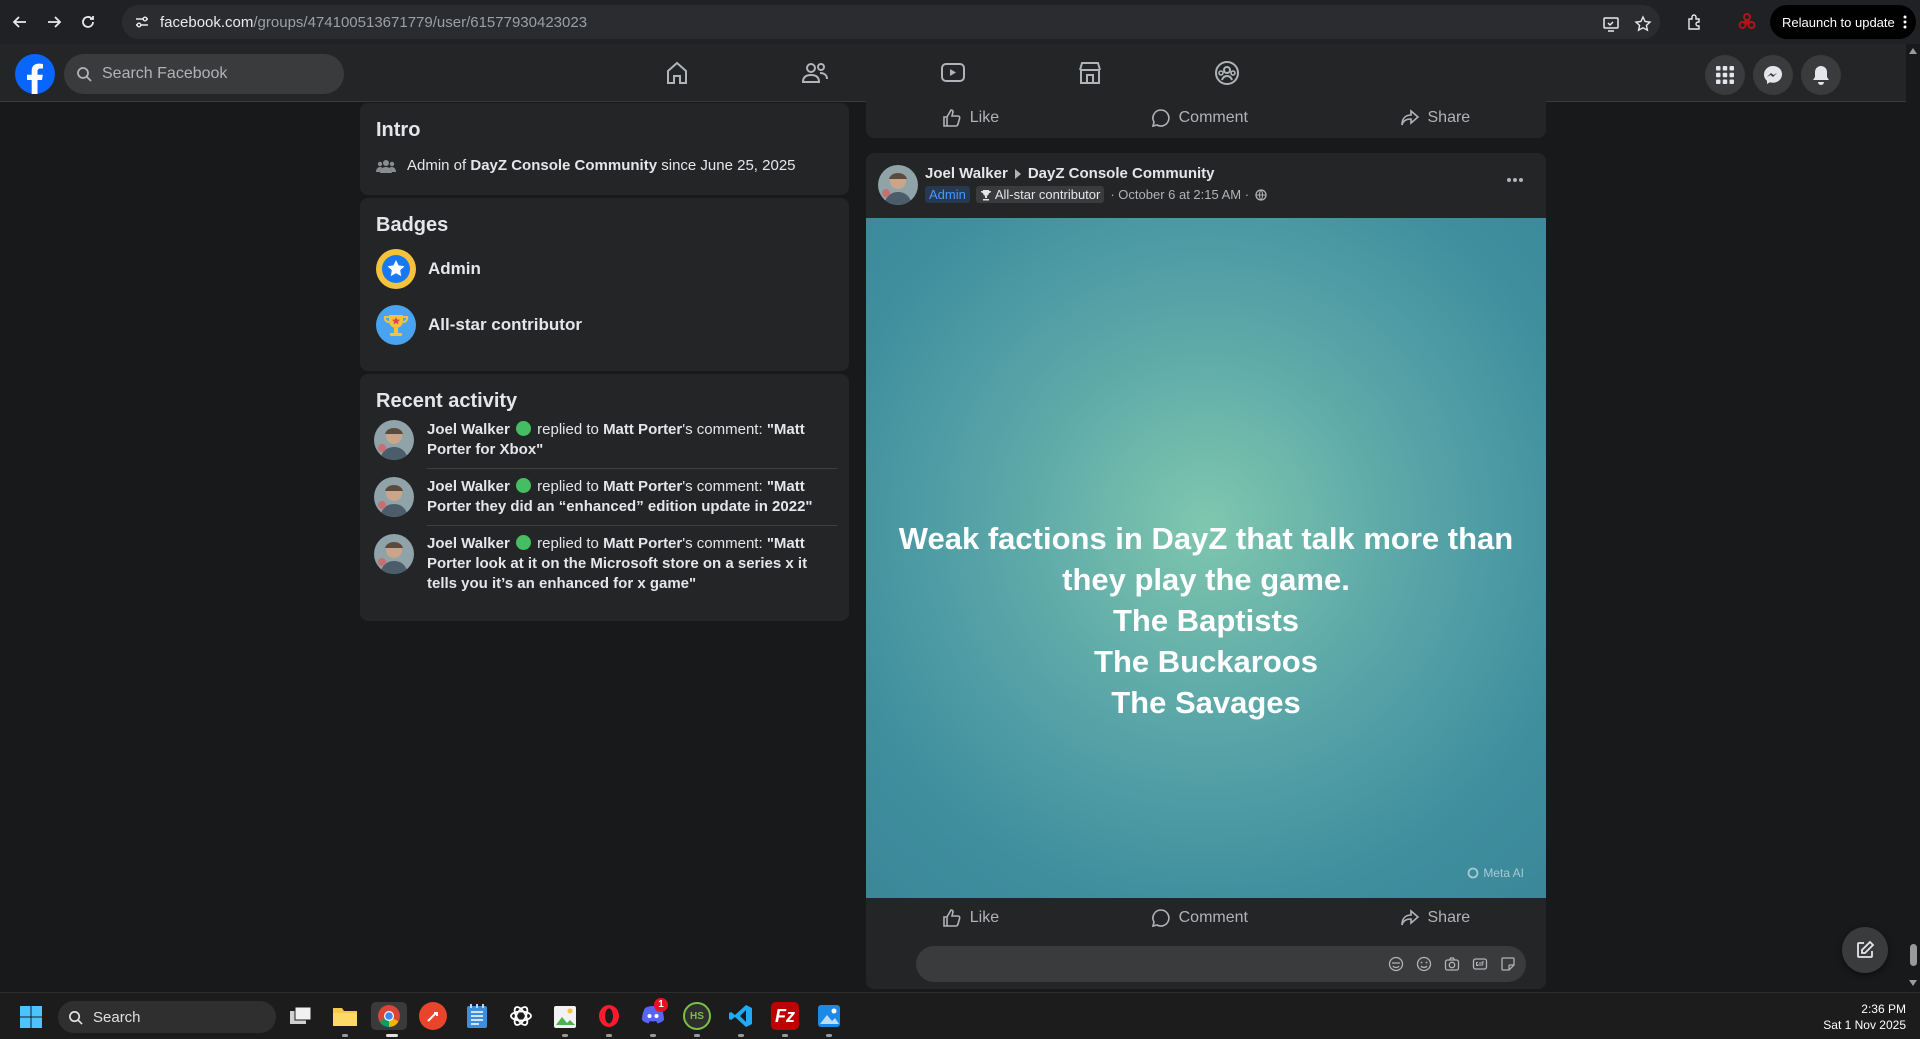 The width and height of the screenshot is (1920, 1039). Describe the element at coordinates (1643, 24) in the screenshot. I see `bookmark-star-icon` at that location.